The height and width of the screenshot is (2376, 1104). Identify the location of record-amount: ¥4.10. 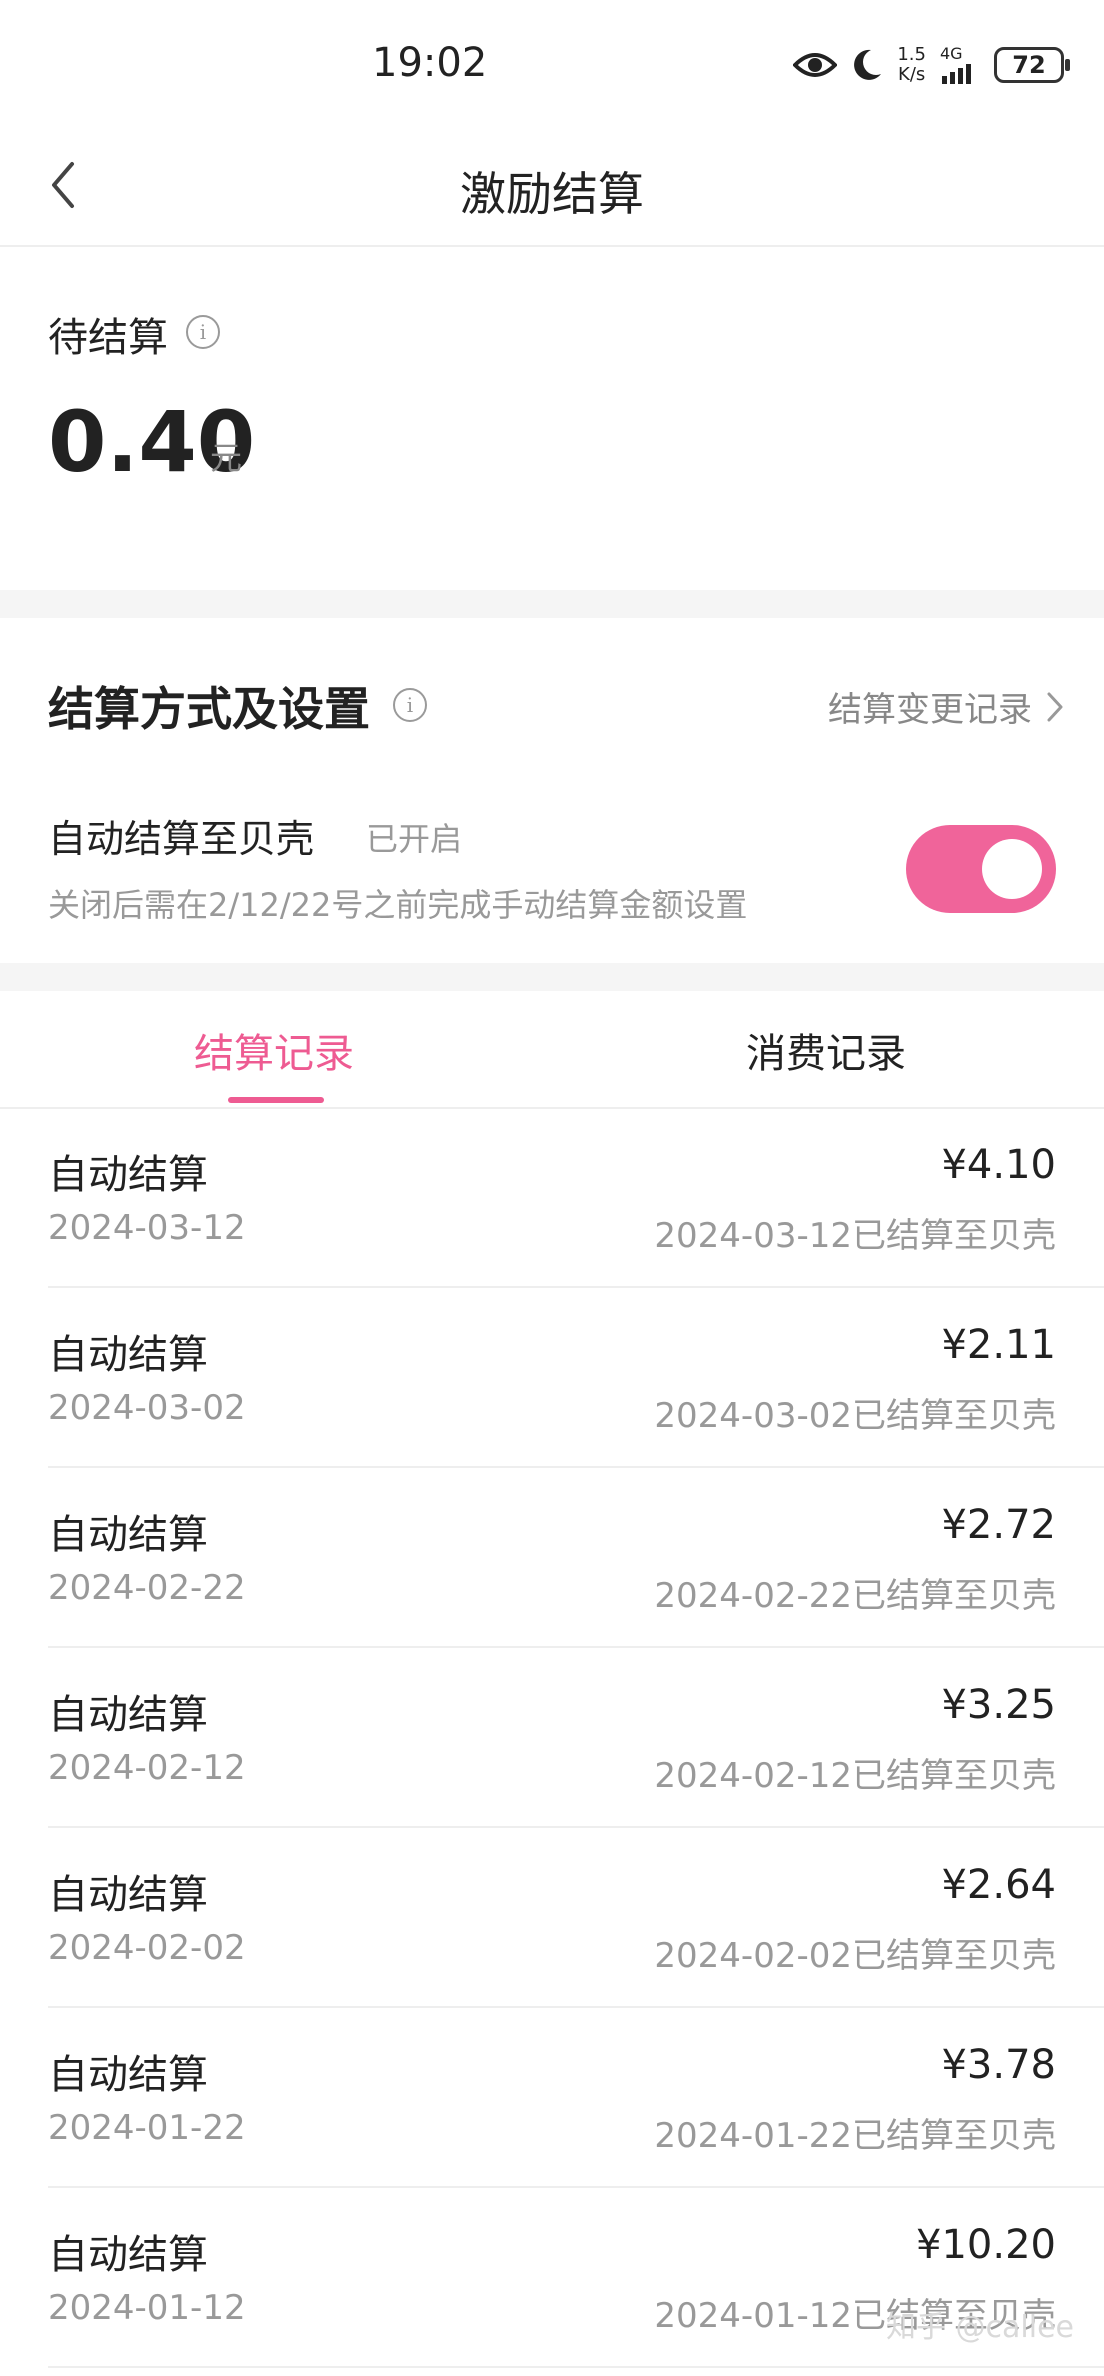
(998, 1165).